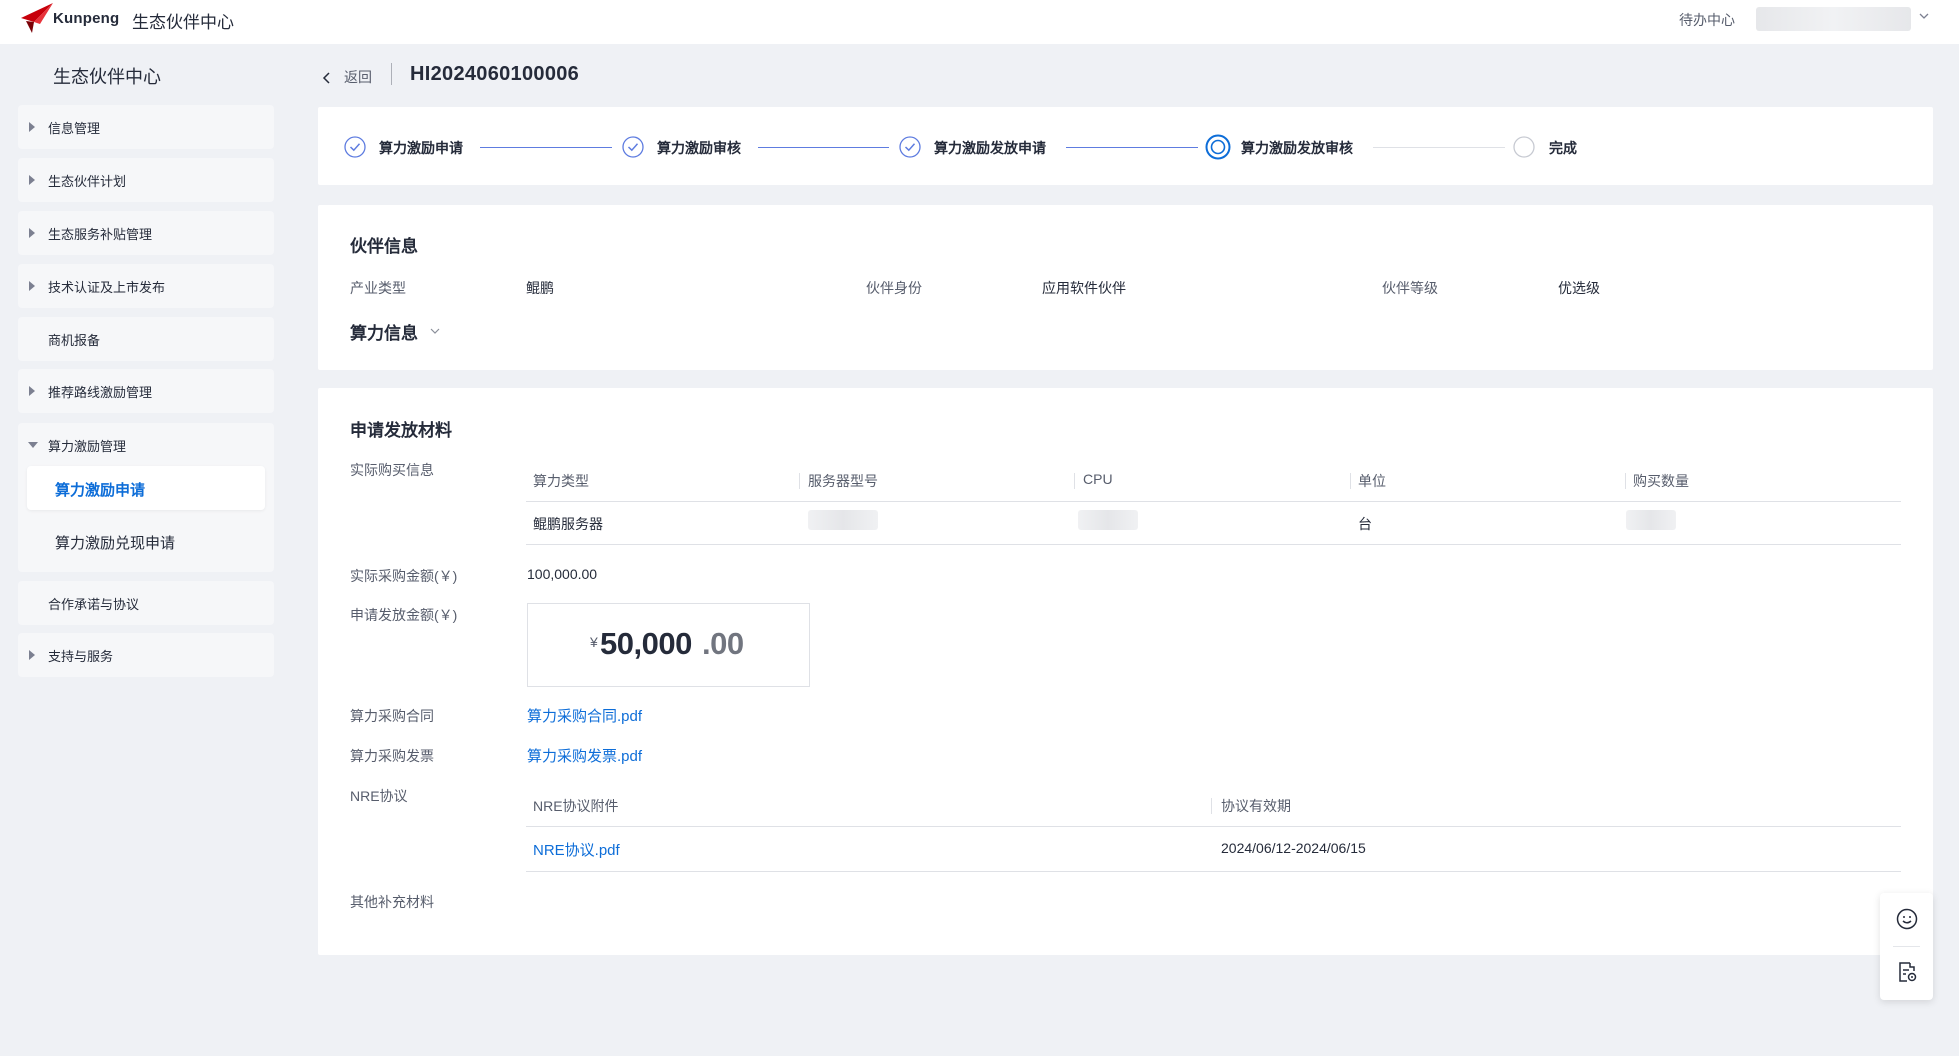 This screenshot has width=1959, height=1056. I want to click on step-label: 算力激励发放申请, so click(990, 148).